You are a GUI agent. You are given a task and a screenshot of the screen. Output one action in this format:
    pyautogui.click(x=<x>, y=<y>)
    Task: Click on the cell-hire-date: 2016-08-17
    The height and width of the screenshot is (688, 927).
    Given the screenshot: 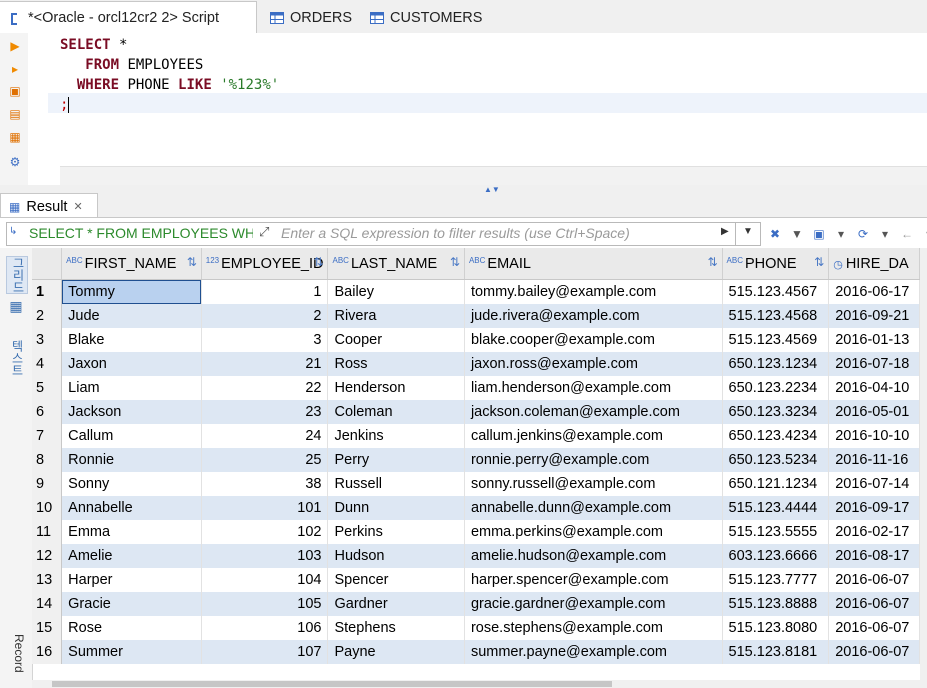 What is the action you would take?
    pyautogui.click(x=874, y=556)
    